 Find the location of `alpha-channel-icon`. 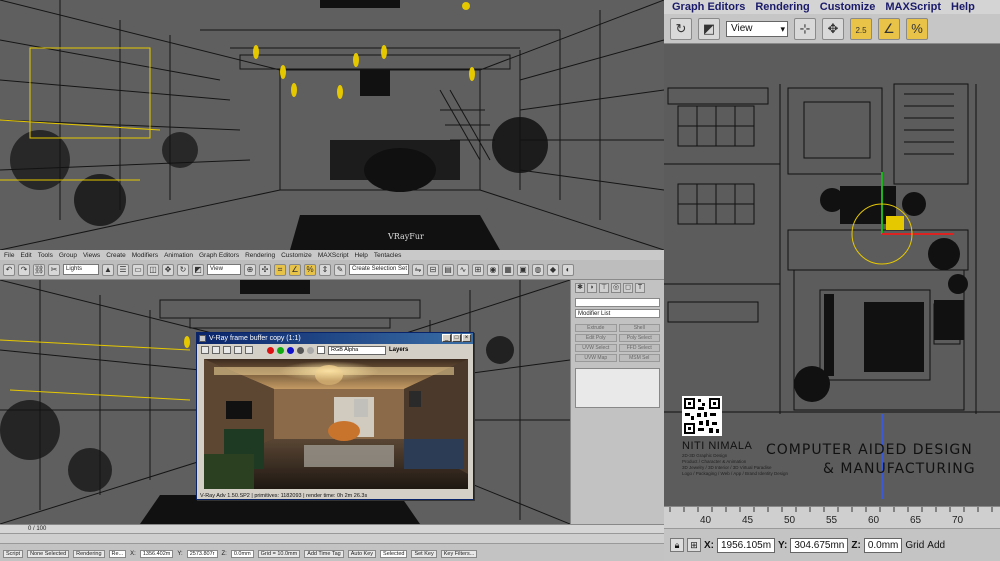

alpha-channel-icon is located at coordinates (300, 350).